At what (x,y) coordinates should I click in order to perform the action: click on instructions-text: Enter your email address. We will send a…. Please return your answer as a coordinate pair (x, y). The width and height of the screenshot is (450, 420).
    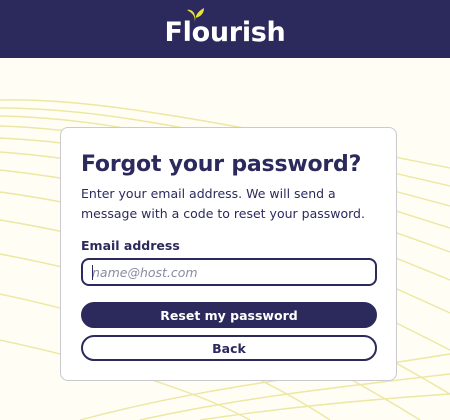
    Looking at the image, I should click on (223, 203).